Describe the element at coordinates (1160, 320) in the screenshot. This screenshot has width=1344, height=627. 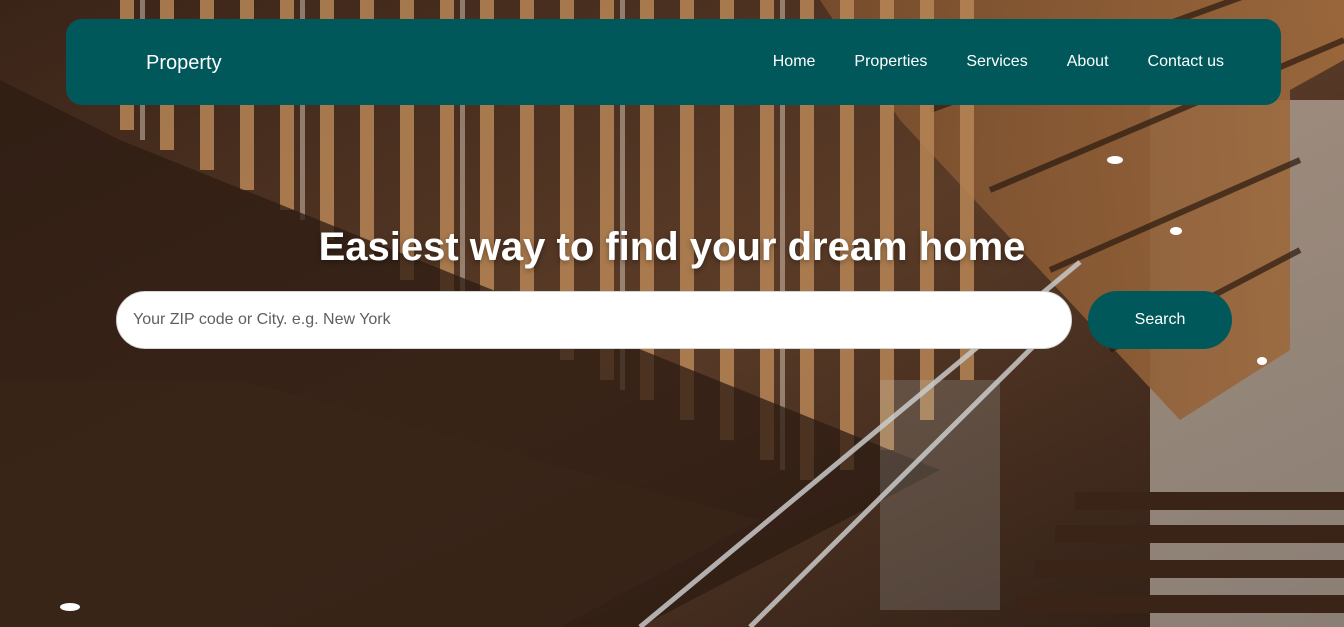
I see `search-button: Search` at that location.